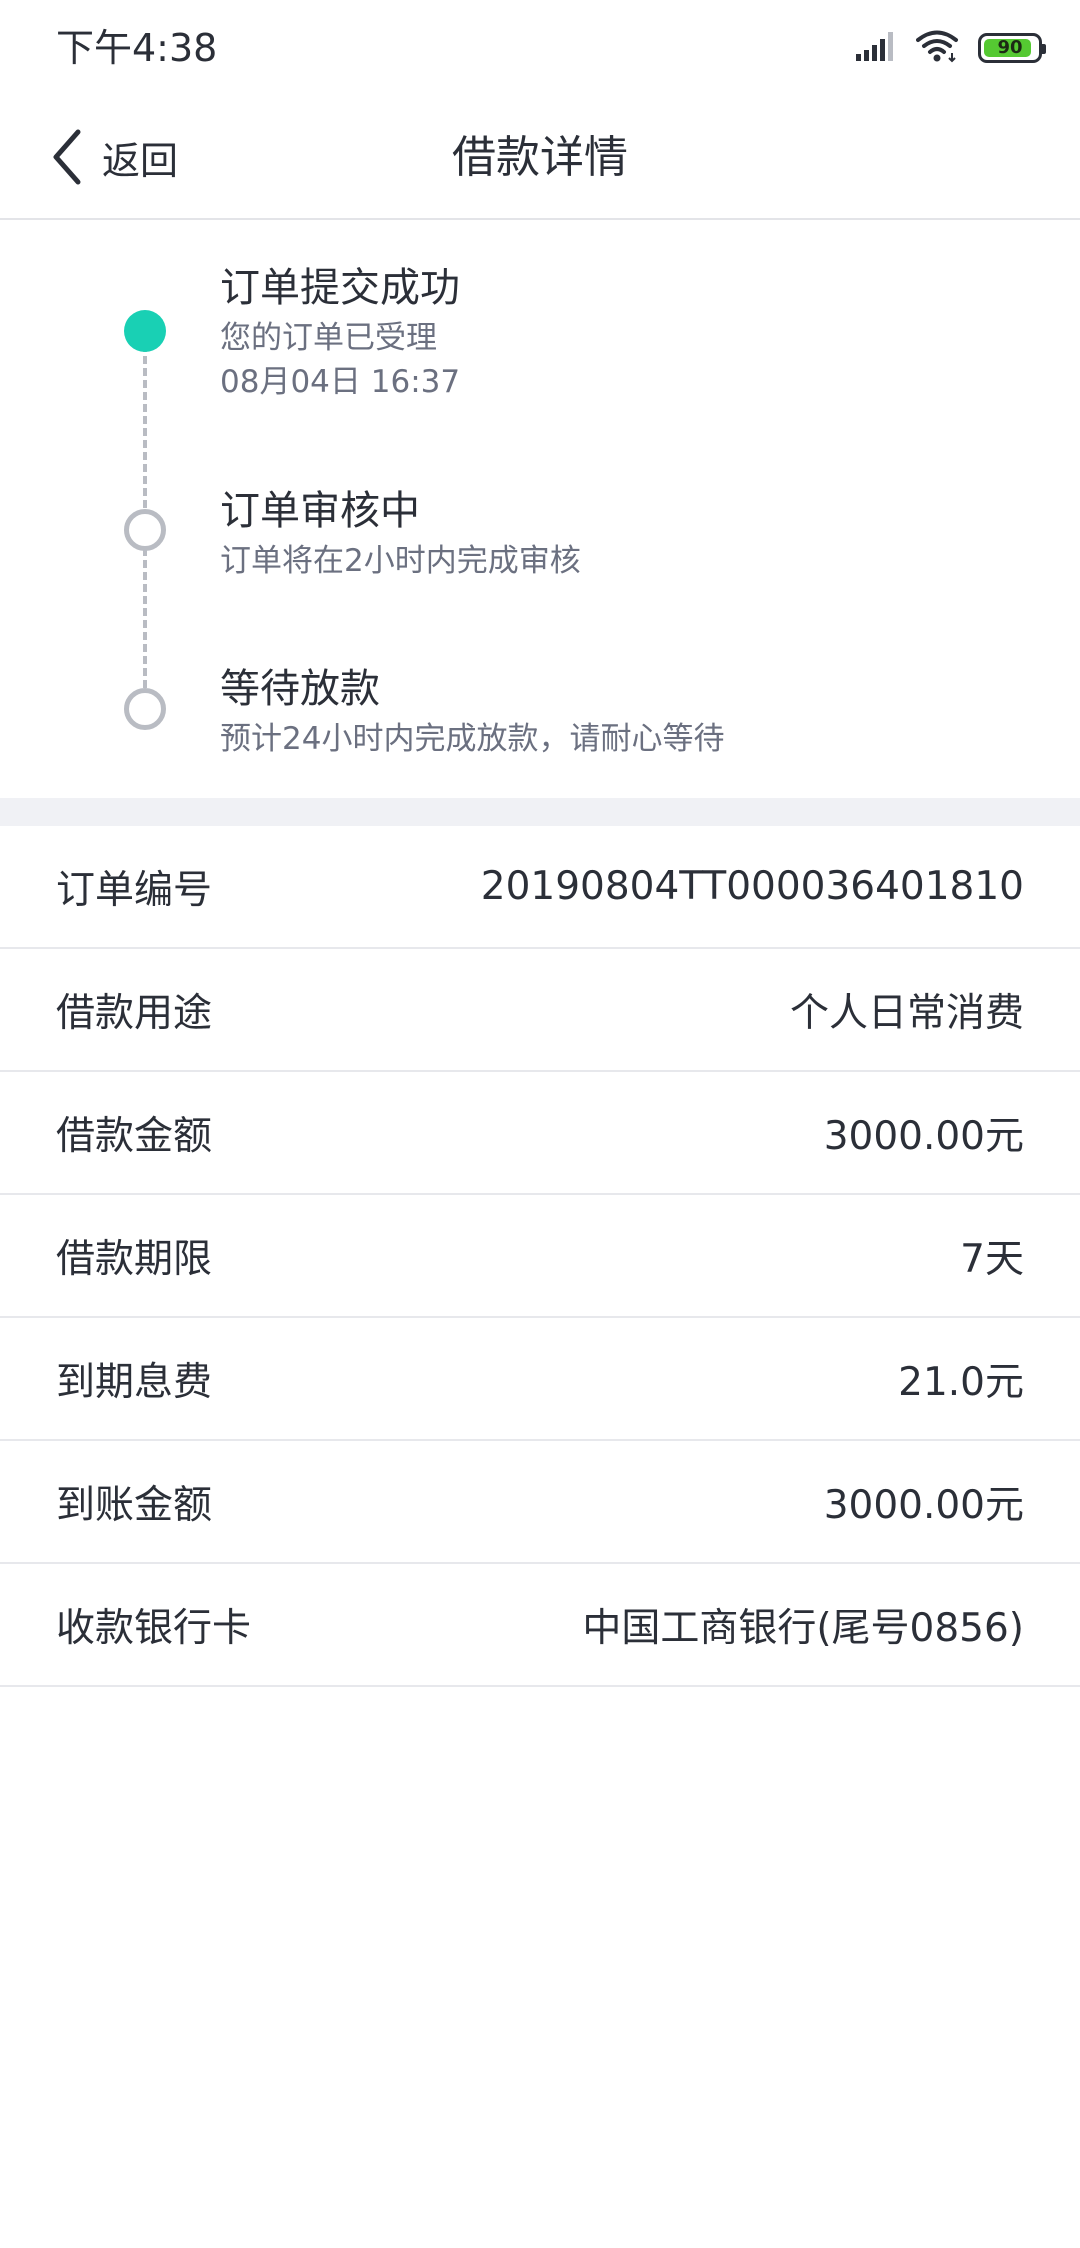  What do you see at coordinates (340, 288) in the screenshot?
I see `timeline-step-title: 订单提交成功` at bounding box center [340, 288].